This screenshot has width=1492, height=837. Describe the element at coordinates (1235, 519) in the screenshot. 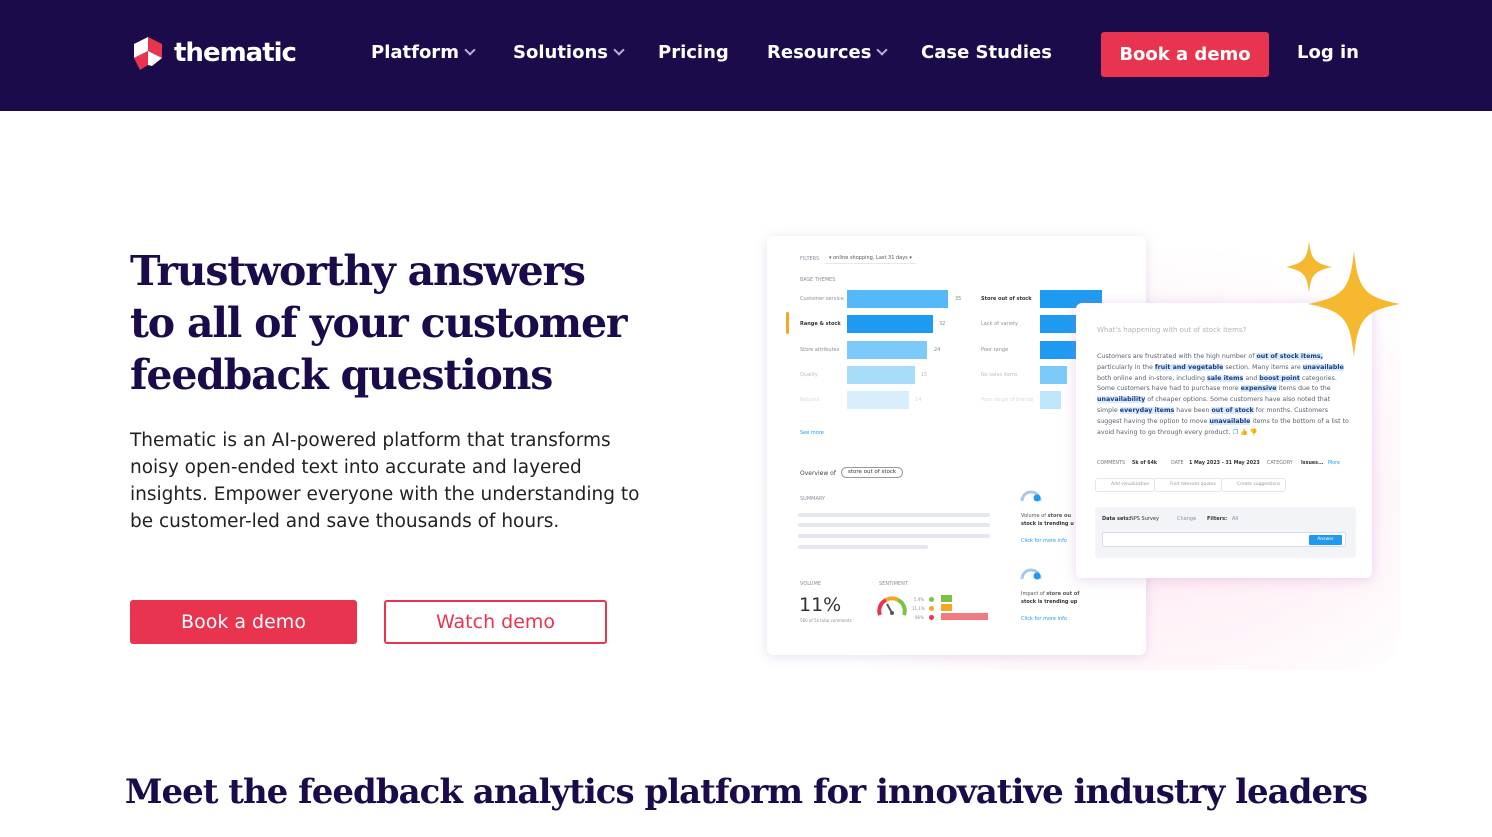

I see `filters-value: All` at that location.